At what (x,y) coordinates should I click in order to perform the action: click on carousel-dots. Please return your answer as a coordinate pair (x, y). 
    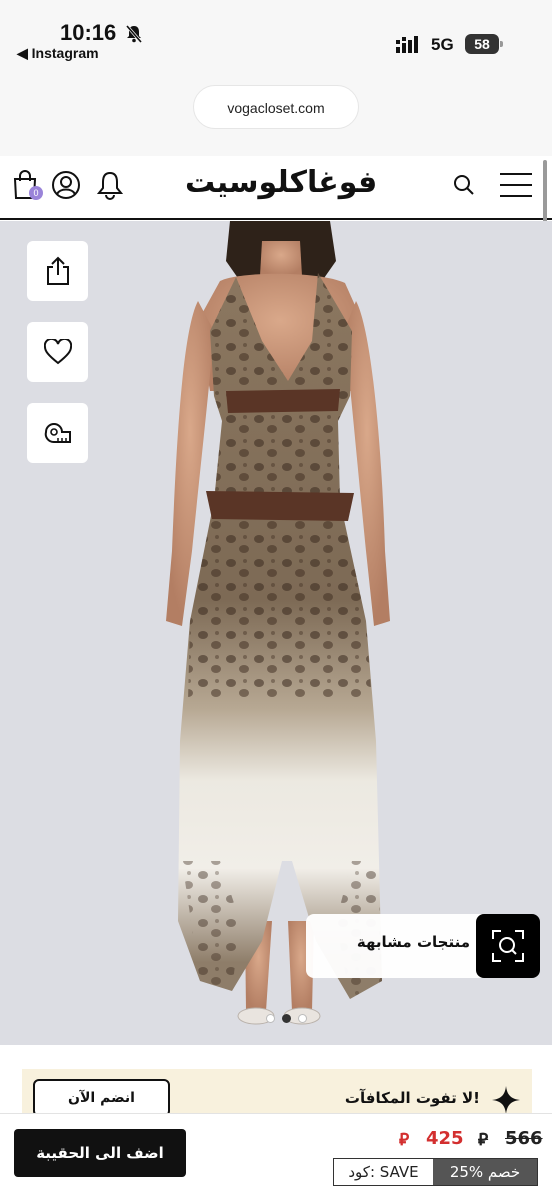
    Looking at the image, I should click on (291, 1019).